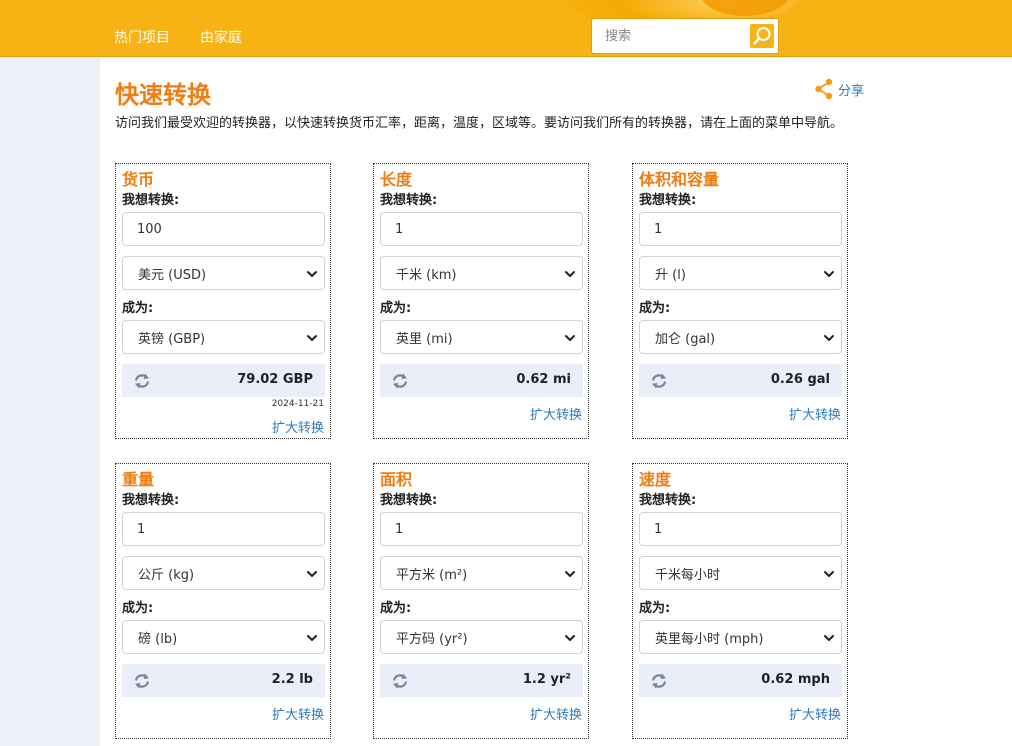 The height and width of the screenshot is (746, 1012). I want to click on converter-card-weight: 重量我想转换: 1 公斤 (kg) 成为: 磅 (lb) 2.2 lb 扩大转换, so click(223, 601).